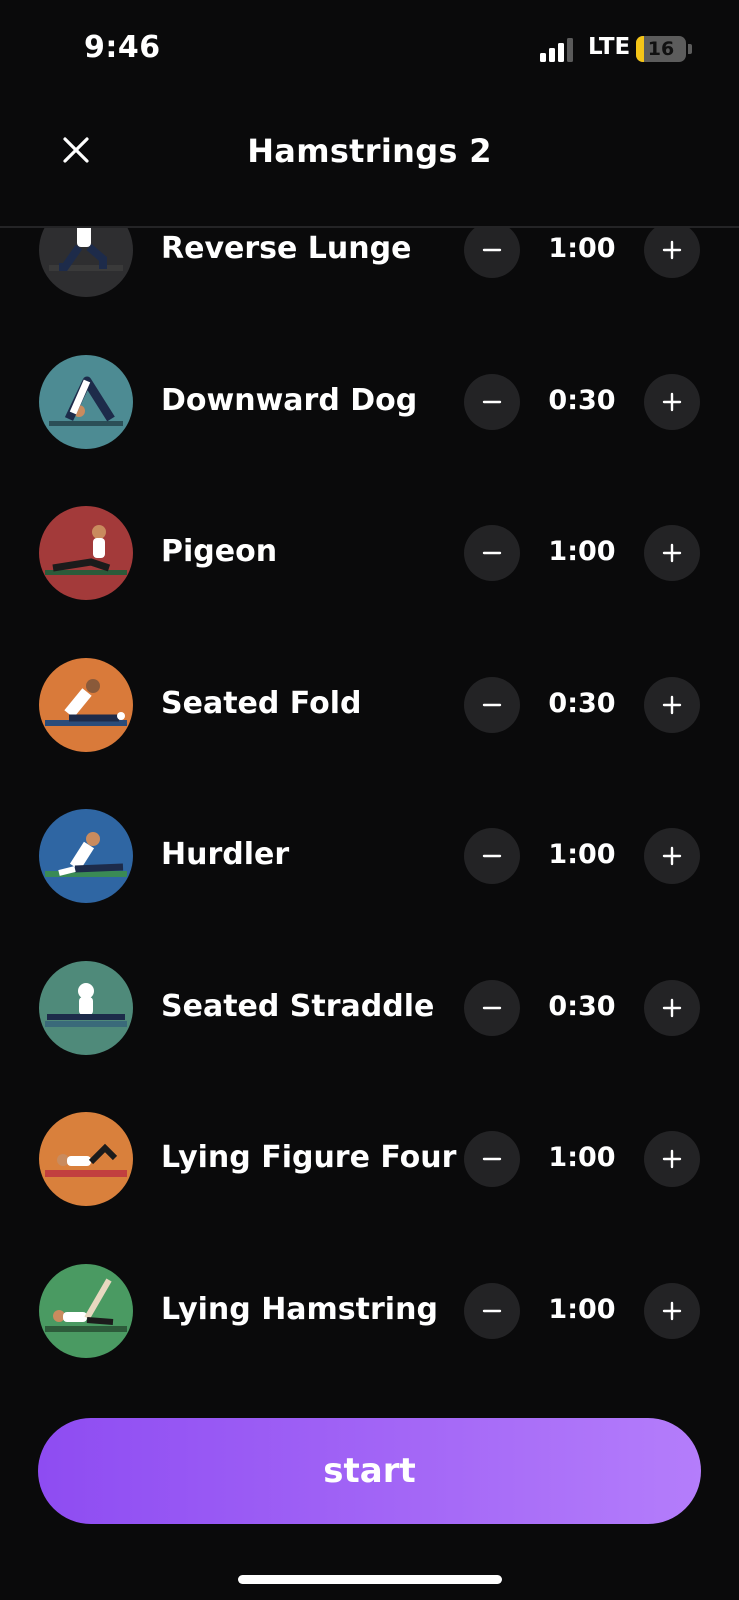  I want to click on exercise-name: Reverse Lunge, so click(286, 248).